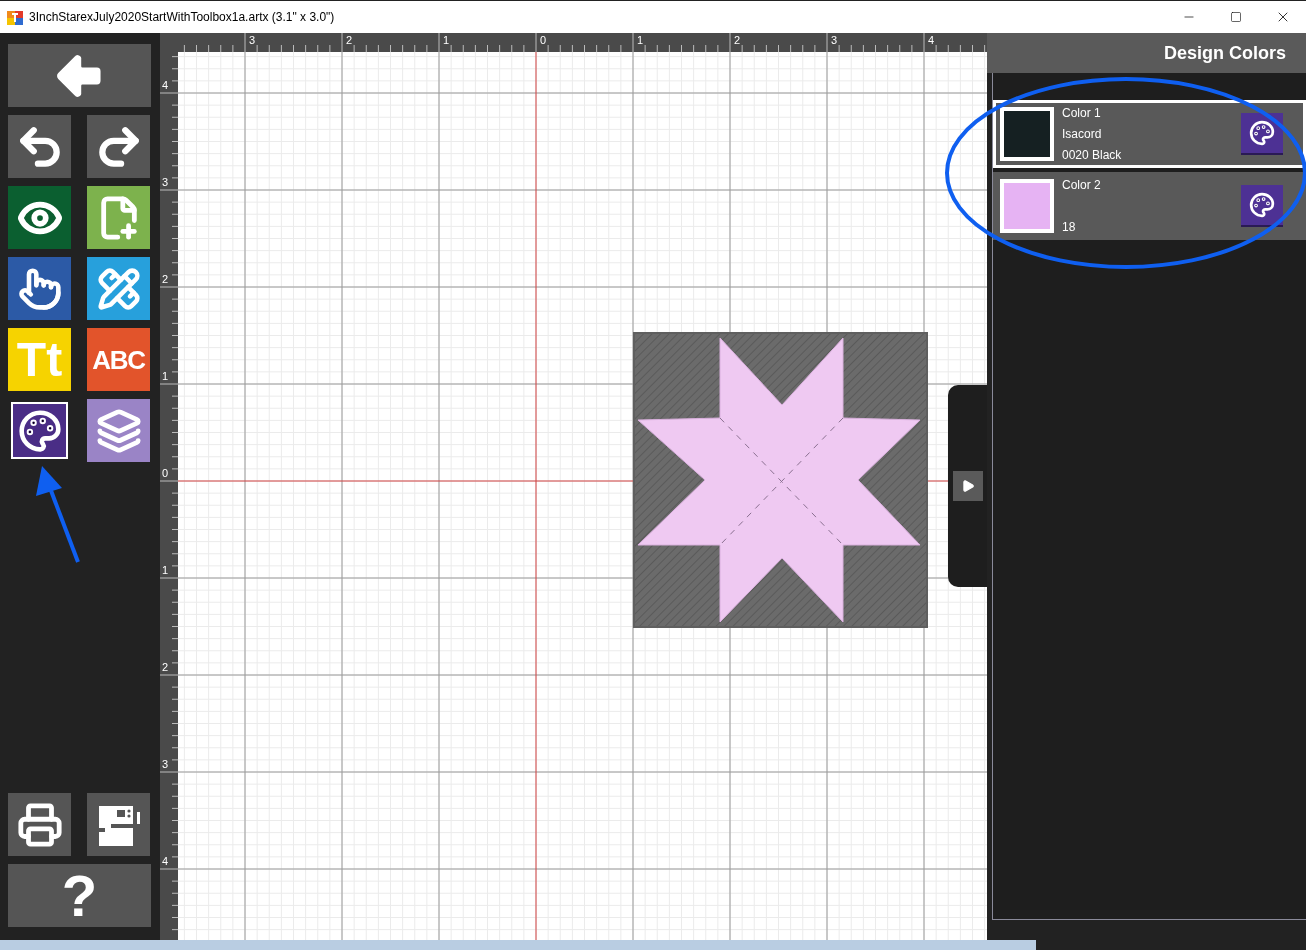 This screenshot has height=950, width=1306. I want to click on thread-number: 18, so click(1069, 227).